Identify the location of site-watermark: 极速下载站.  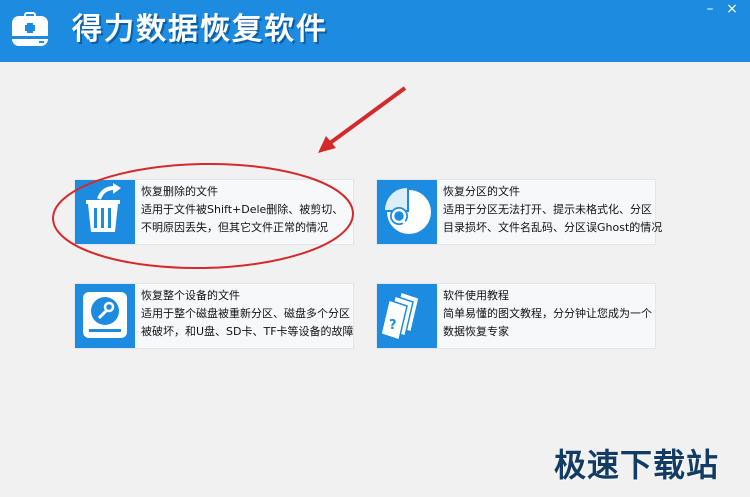
(637, 465).